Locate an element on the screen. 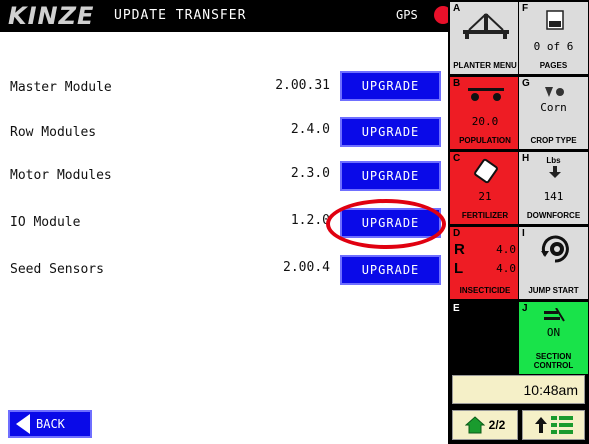 This screenshot has height=444, width=589. tile-caption: CROP TYPE is located at coordinates (553, 140).